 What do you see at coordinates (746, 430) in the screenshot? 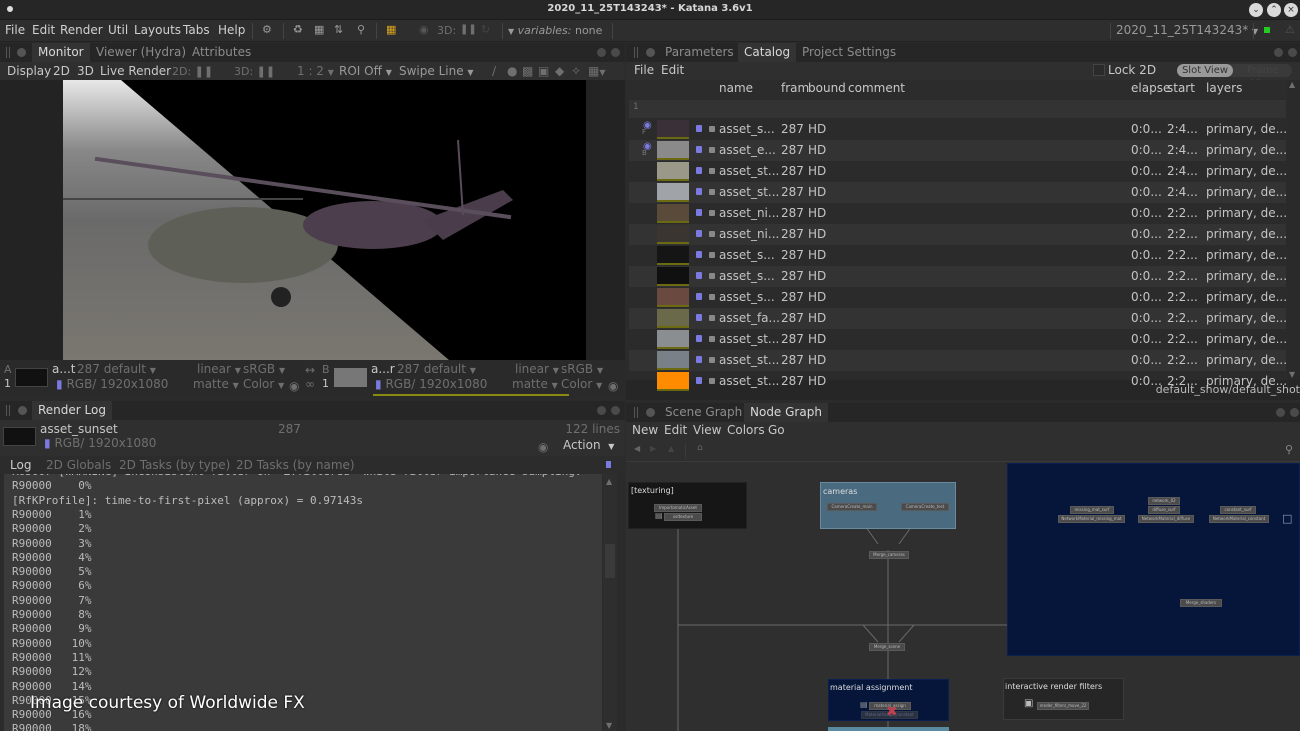
I see `ng-menu-colors: Colors` at bounding box center [746, 430].